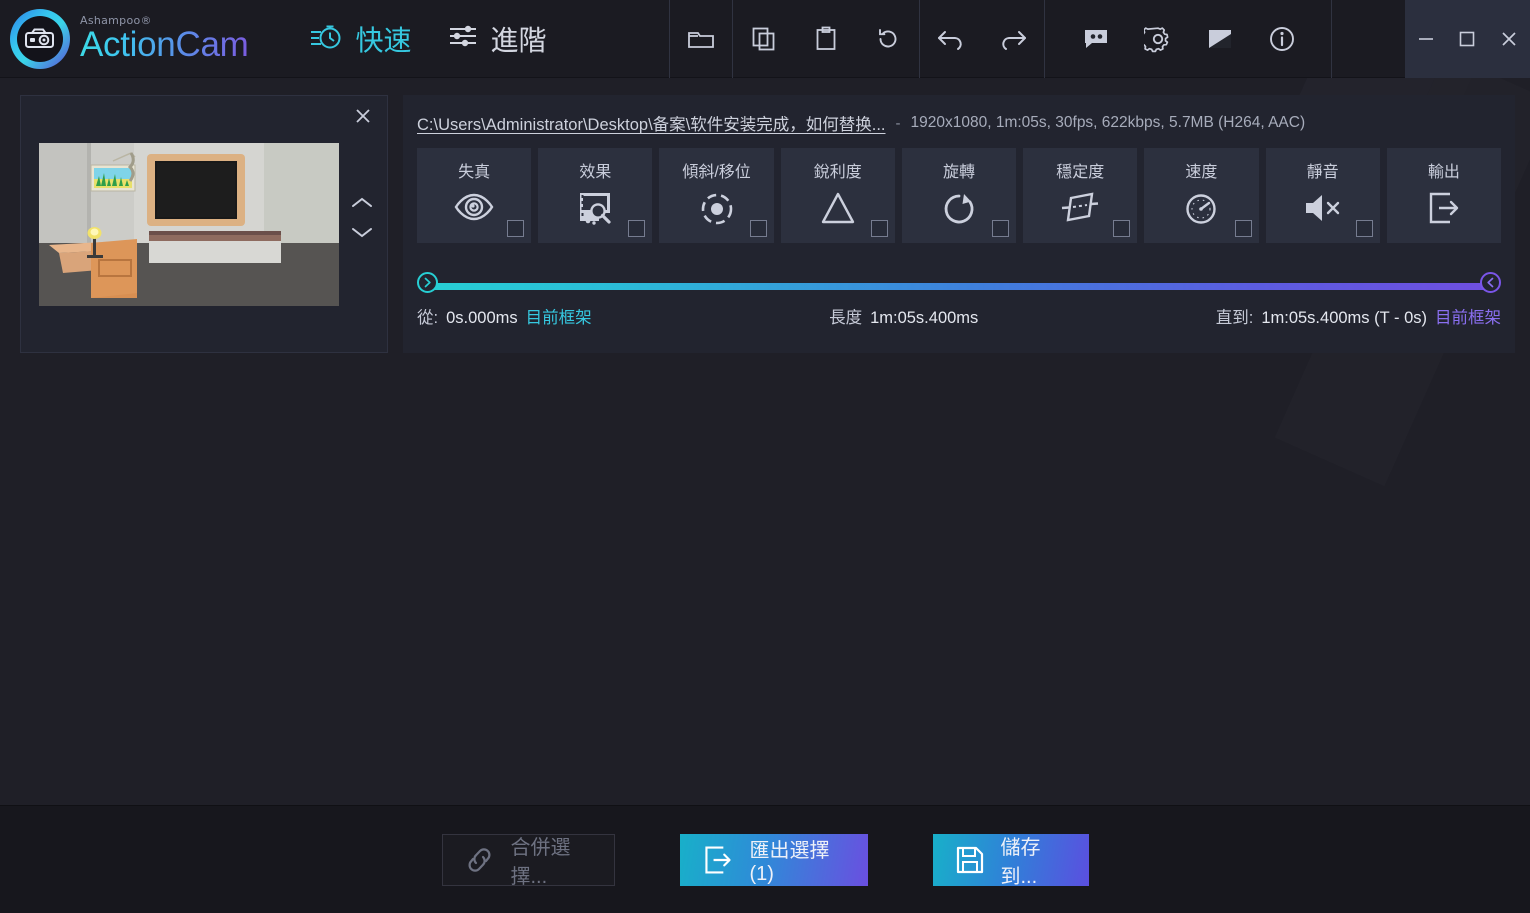  I want to click on info-button, so click(1282, 39).